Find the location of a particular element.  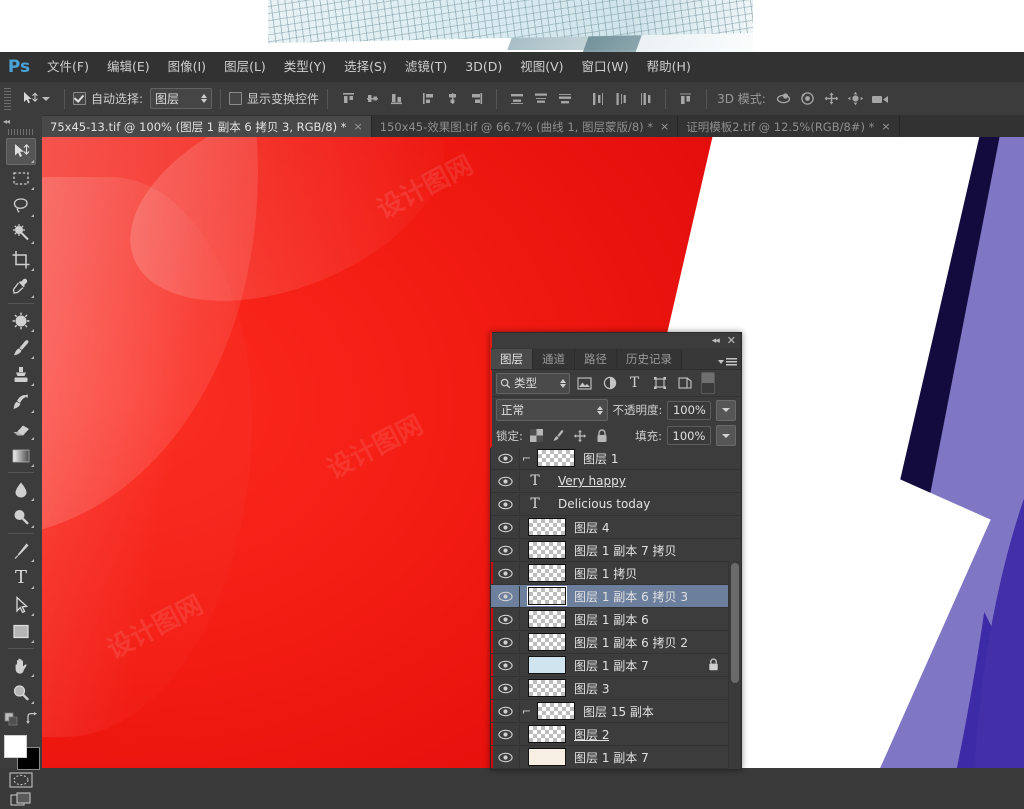

table-row: 图层 3 is located at coordinates (616, 688).